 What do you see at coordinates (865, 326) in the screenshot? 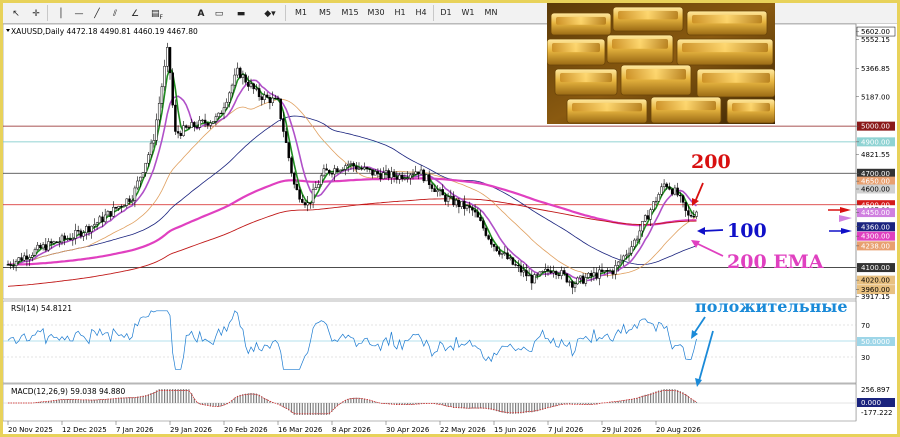
I see `rsi-level-70: 70` at bounding box center [865, 326].